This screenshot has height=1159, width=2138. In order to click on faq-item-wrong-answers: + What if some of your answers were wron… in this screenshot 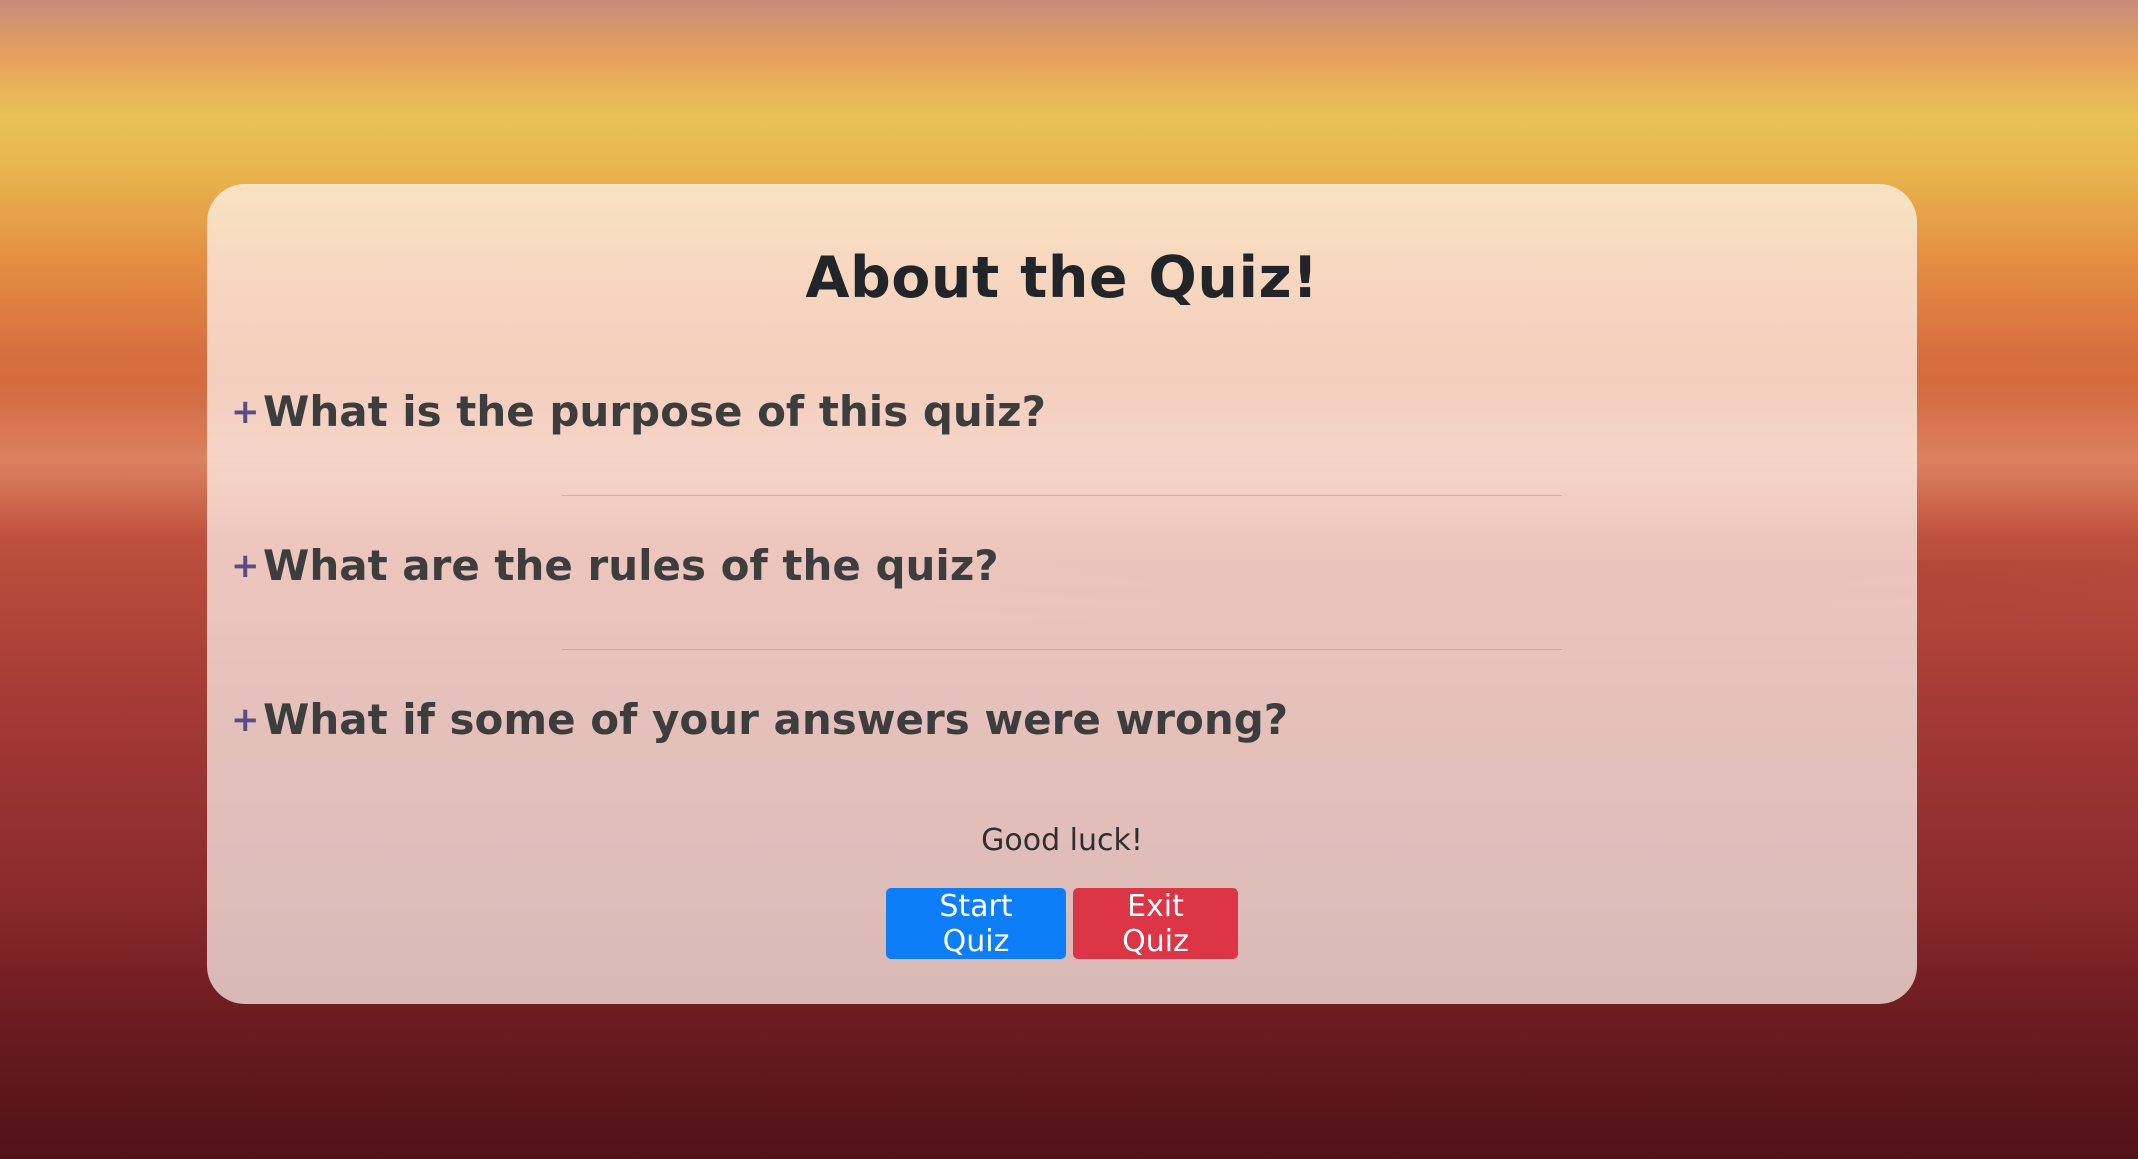, I will do `click(1062, 720)`.